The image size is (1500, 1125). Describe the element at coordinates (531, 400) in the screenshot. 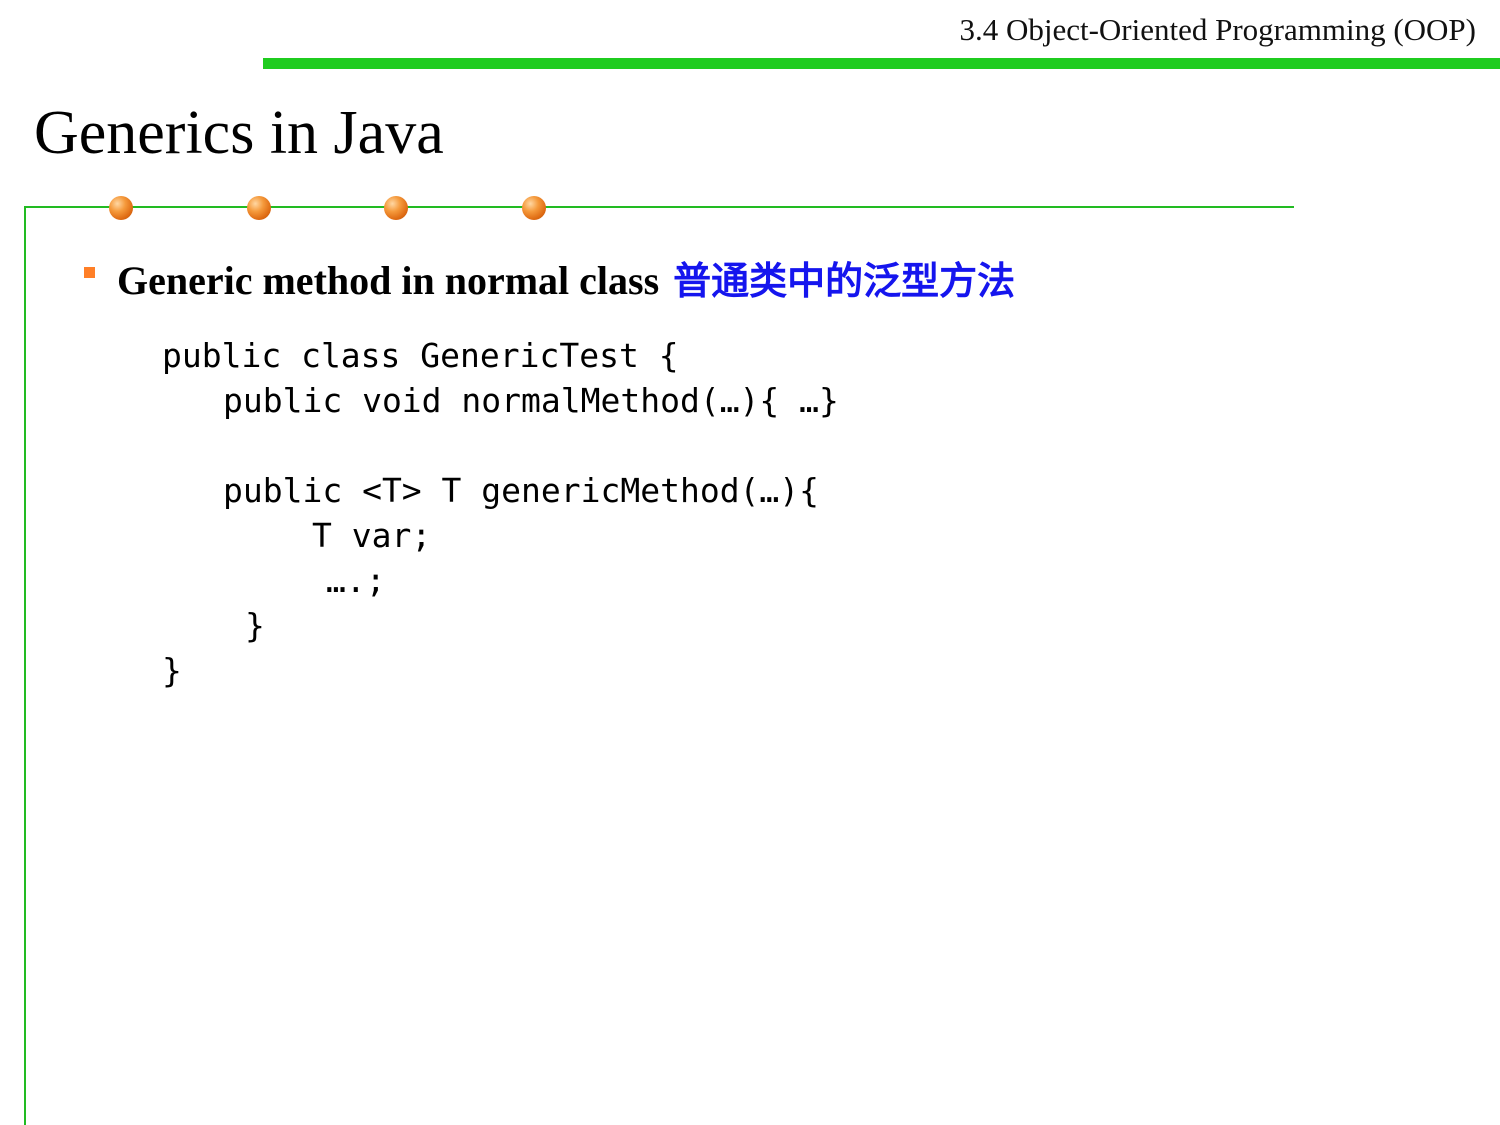

I see `code-line: public void normalMethod(…){ …}` at that location.